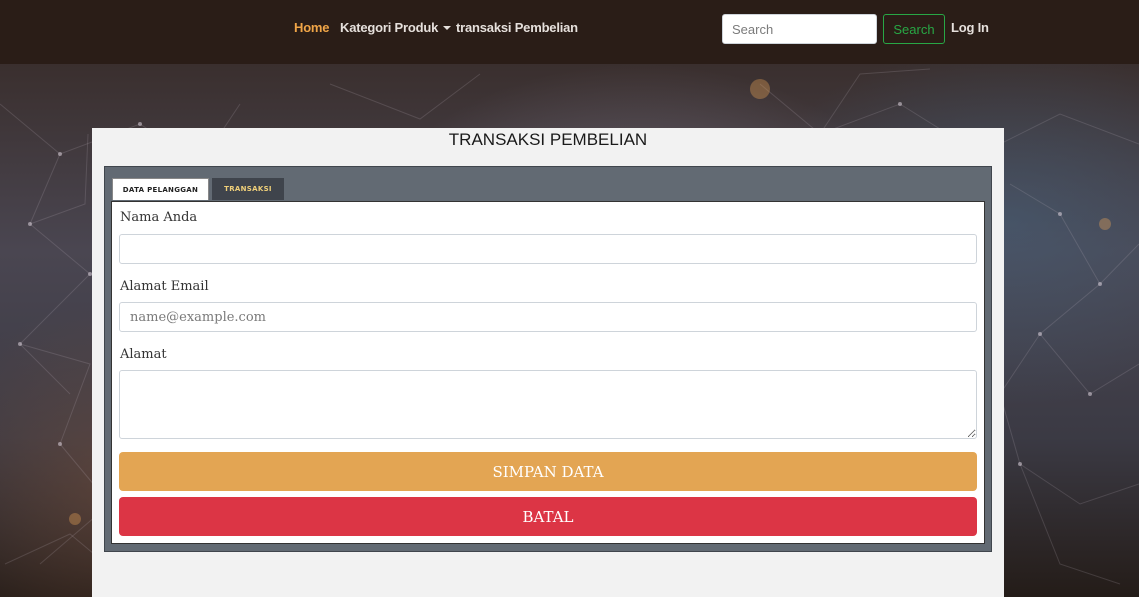  What do you see at coordinates (447, 28) in the screenshot?
I see `caret-down-icon` at bounding box center [447, 28].